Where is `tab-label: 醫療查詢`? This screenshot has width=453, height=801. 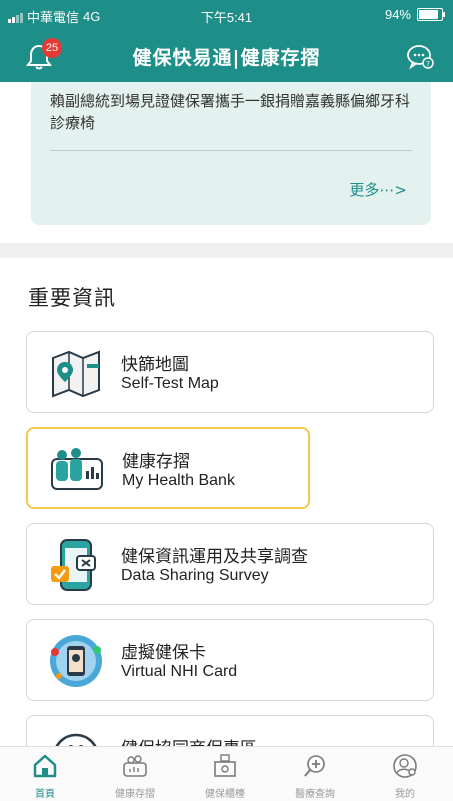 tab-label: 醫療查詢 is located at coordinates (315, 794).